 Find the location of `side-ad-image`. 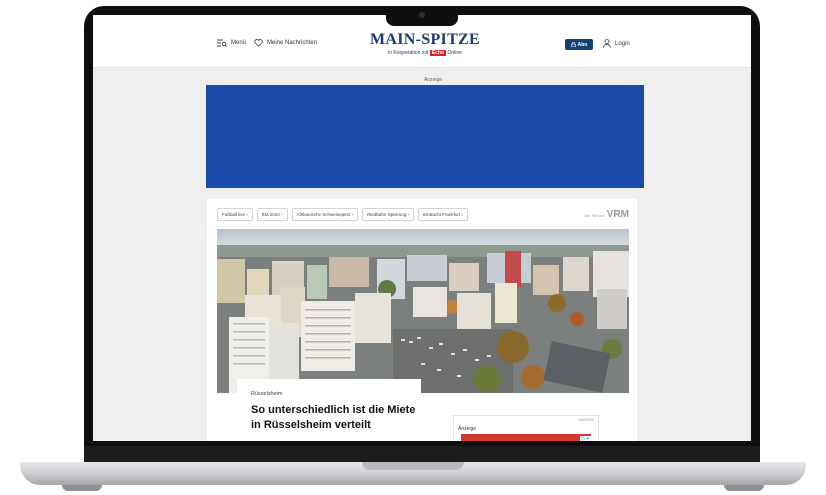

side-ad-image is located at coordinates (526, 437).